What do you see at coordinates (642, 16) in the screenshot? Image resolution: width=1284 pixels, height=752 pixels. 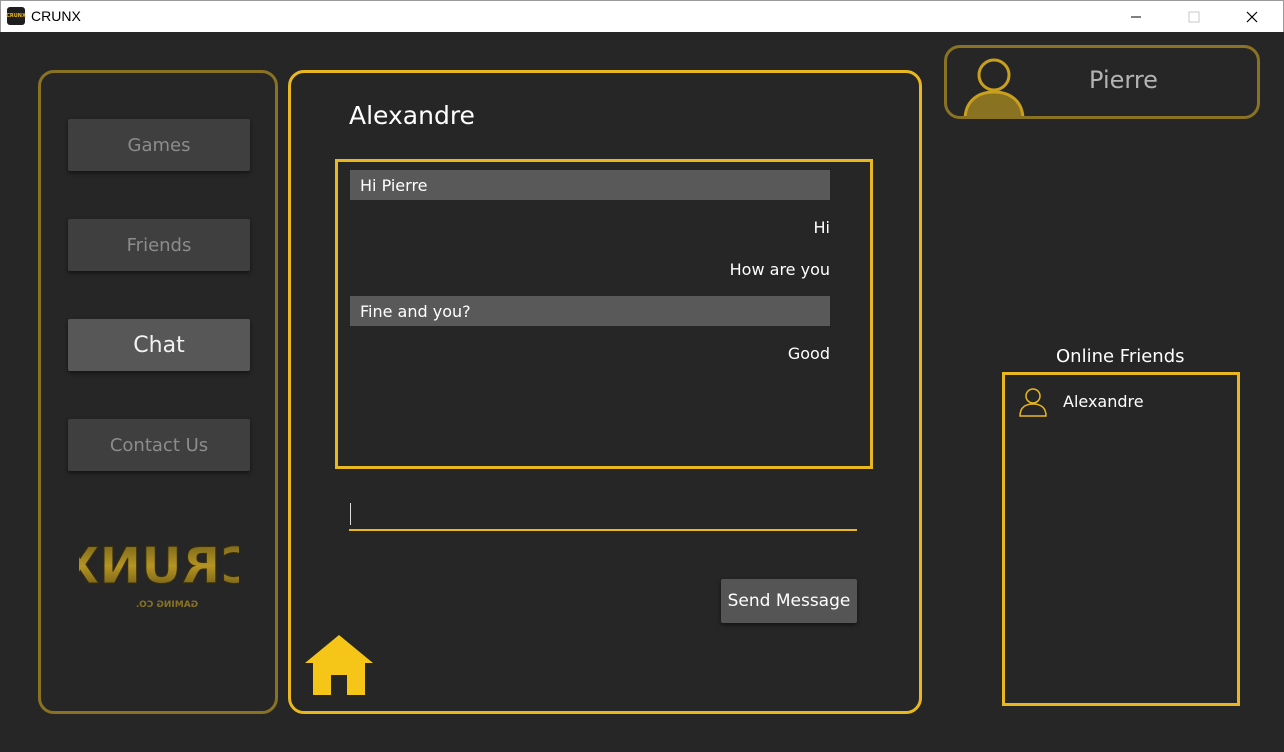 I see `title-bar: CRUNX CRUNX` at bounding box center [642, 16].